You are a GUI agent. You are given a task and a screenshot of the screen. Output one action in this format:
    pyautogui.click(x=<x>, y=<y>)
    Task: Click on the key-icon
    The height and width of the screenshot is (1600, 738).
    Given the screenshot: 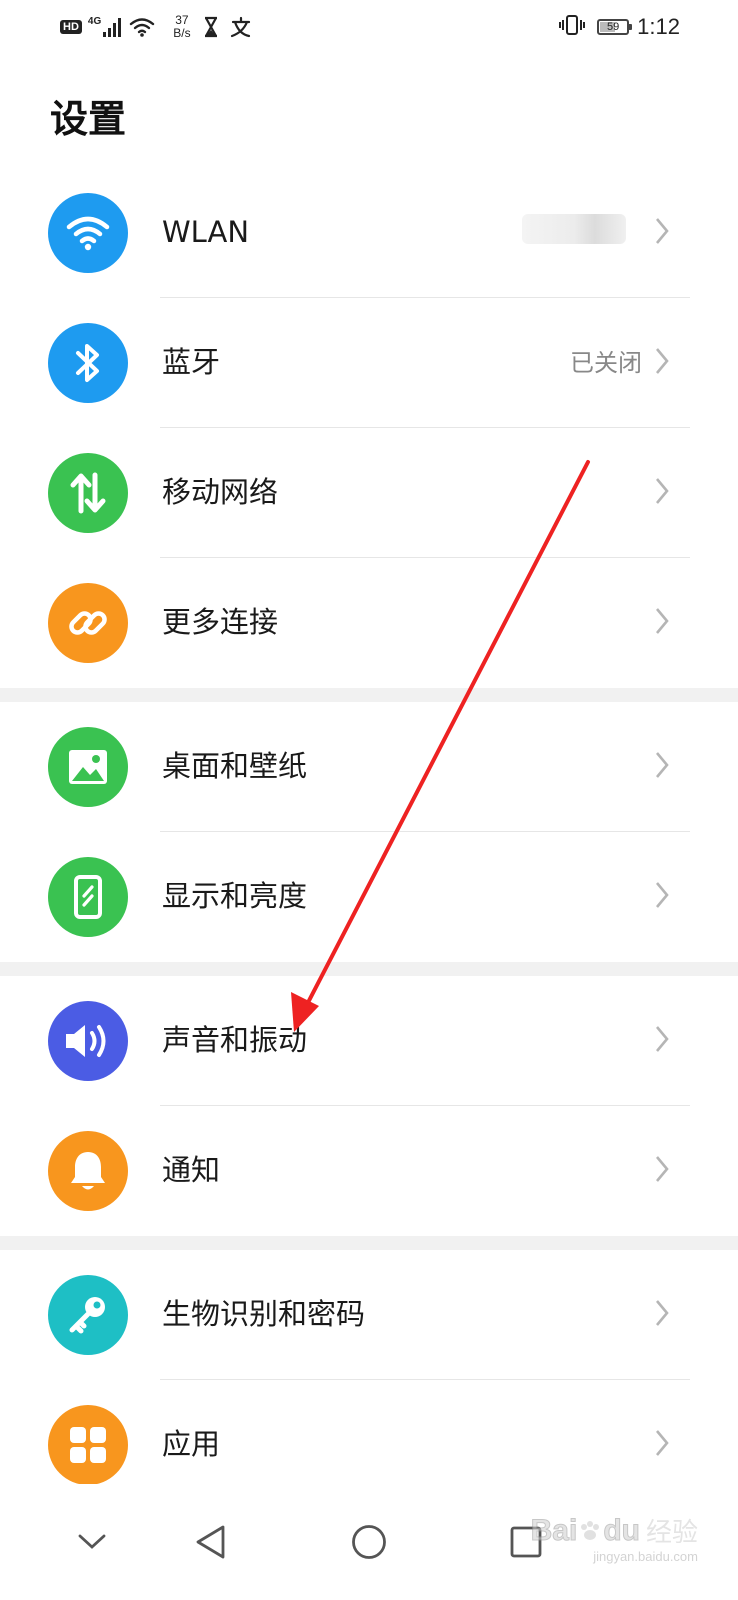 What is the action you would take?
    pyautogui.click(x=88, y=1315)
    